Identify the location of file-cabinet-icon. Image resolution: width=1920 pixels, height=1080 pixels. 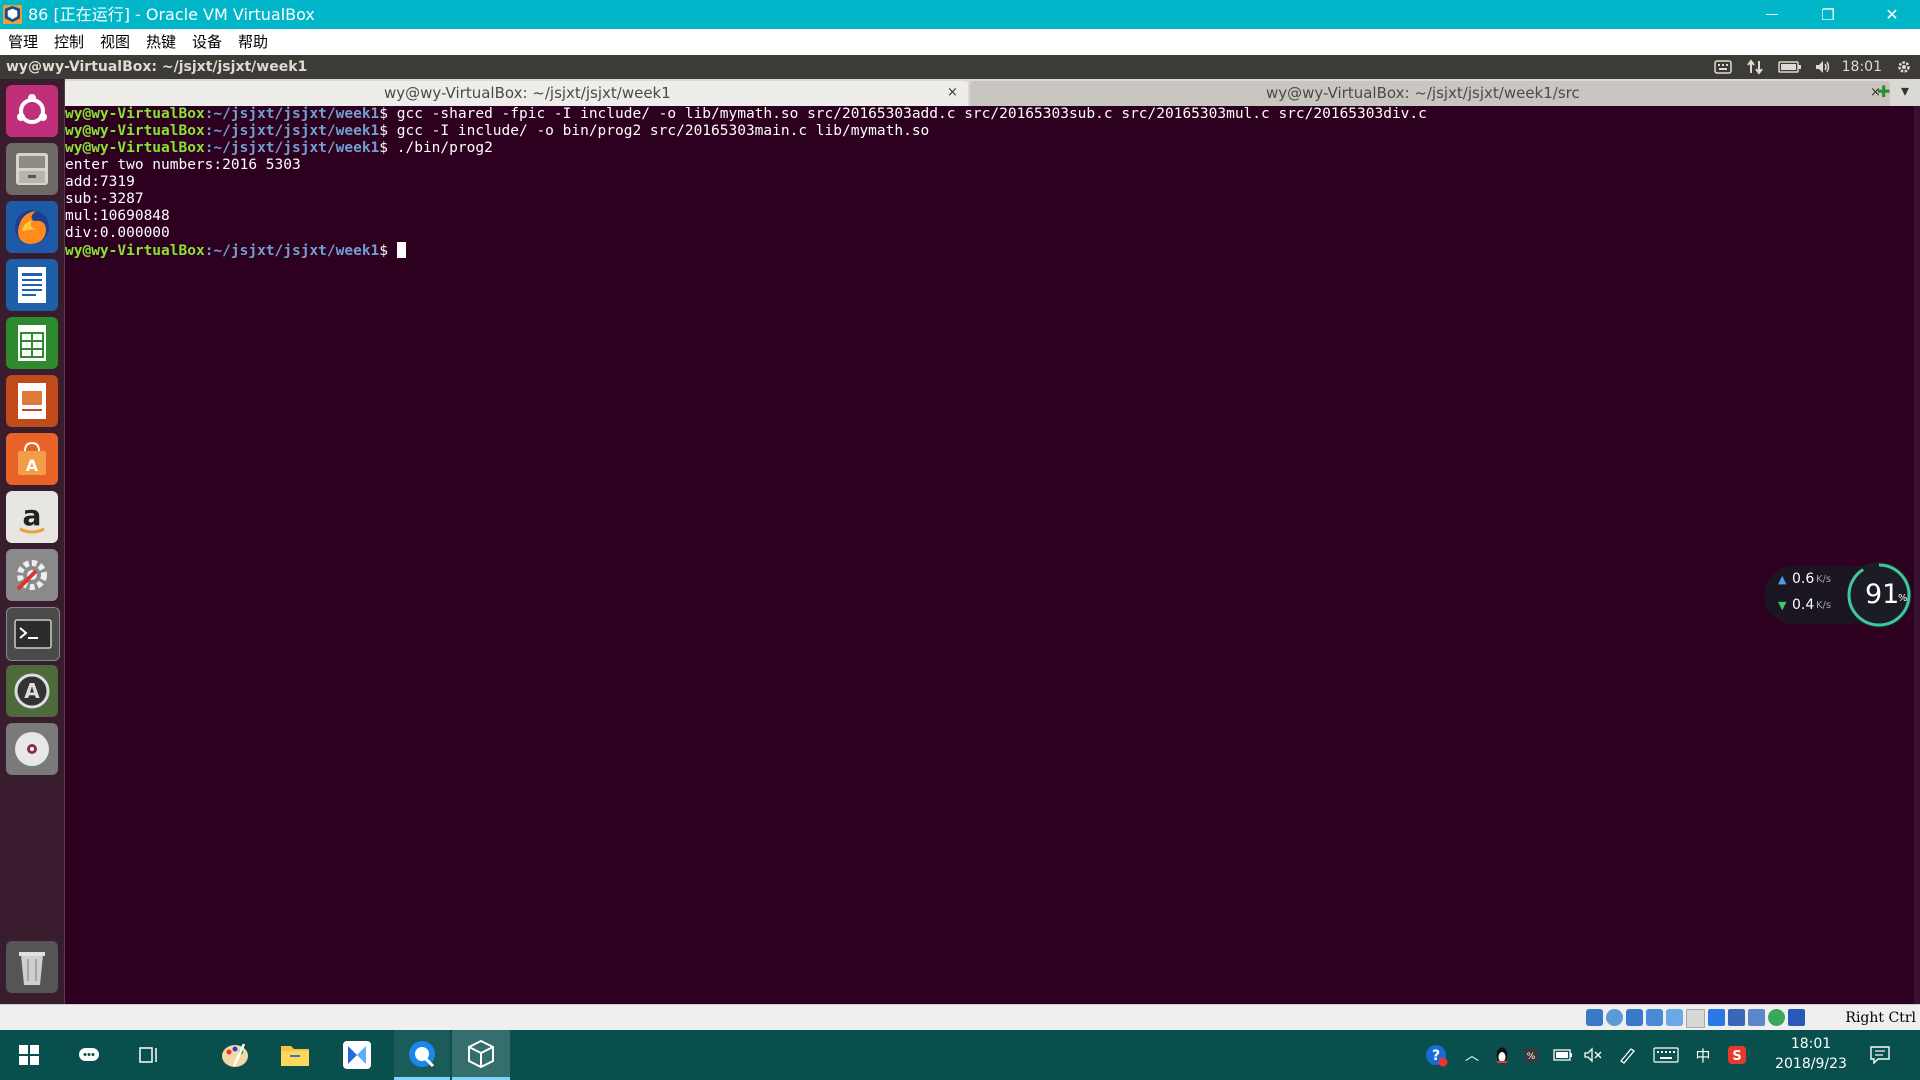
(32, 169).